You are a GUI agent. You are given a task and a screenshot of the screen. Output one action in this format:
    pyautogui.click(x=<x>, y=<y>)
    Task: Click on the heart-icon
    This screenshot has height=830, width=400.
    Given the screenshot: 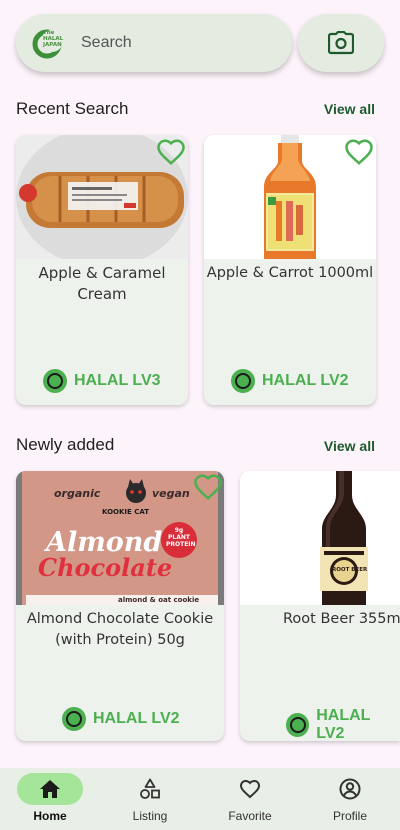 What is the action you would take?
    pyautogui.click(x=250, y=789)
    